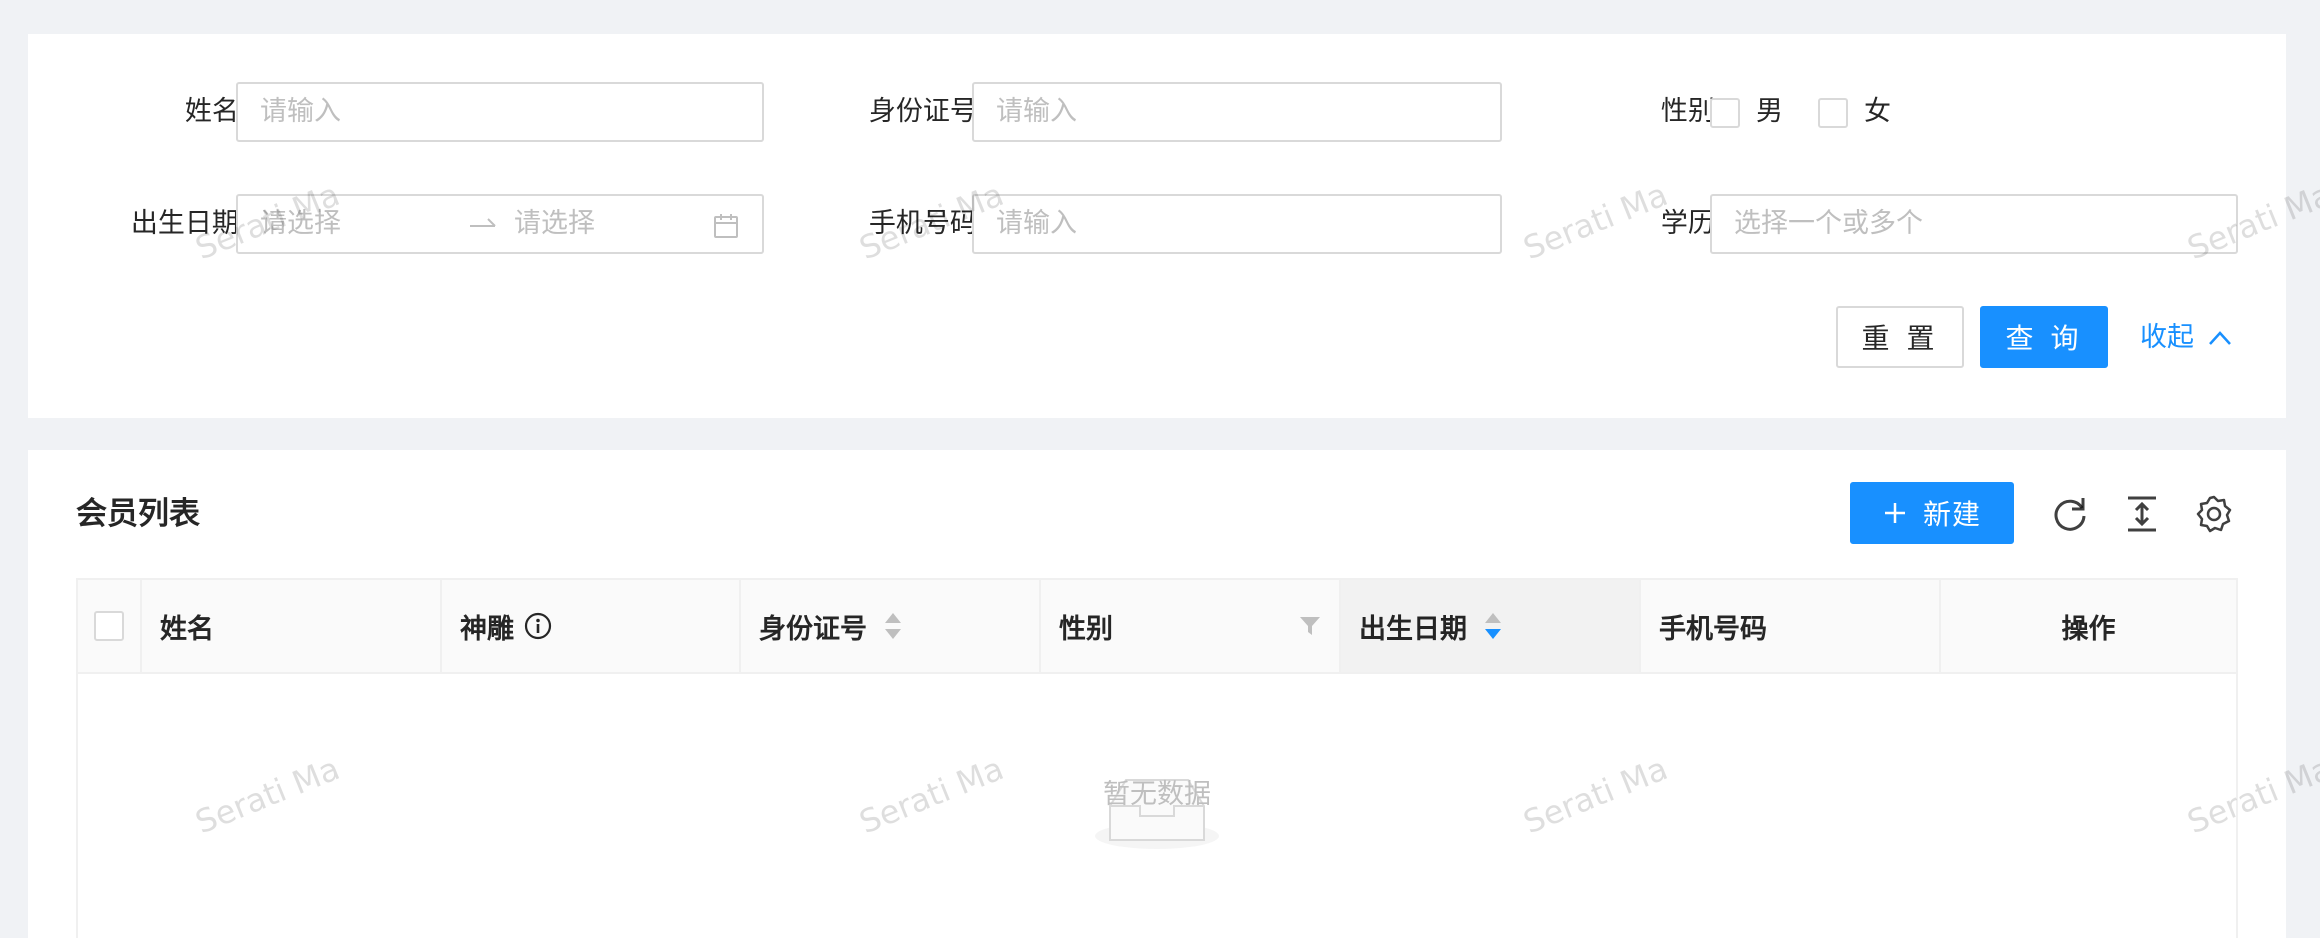  Describe the element at coordinates (500, 112) in the screenshot. I see `name-input: 请输入` at that location.